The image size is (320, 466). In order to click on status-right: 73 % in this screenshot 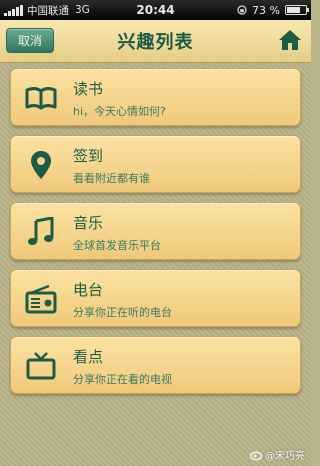, I will do `click(273, 10)`.